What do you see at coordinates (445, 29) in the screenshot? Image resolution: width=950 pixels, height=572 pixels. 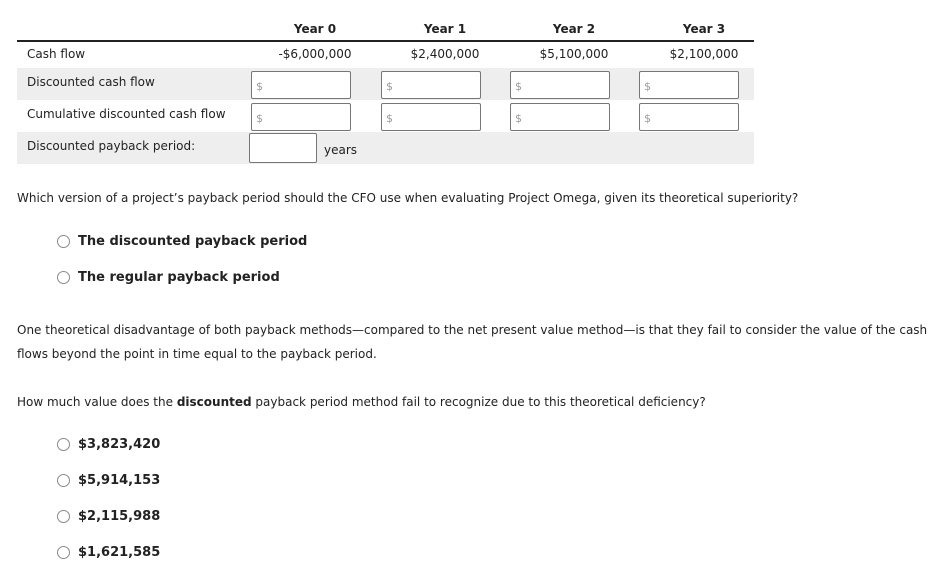 I see `header-year-1: Year 1` at bounding box center [445, 29].